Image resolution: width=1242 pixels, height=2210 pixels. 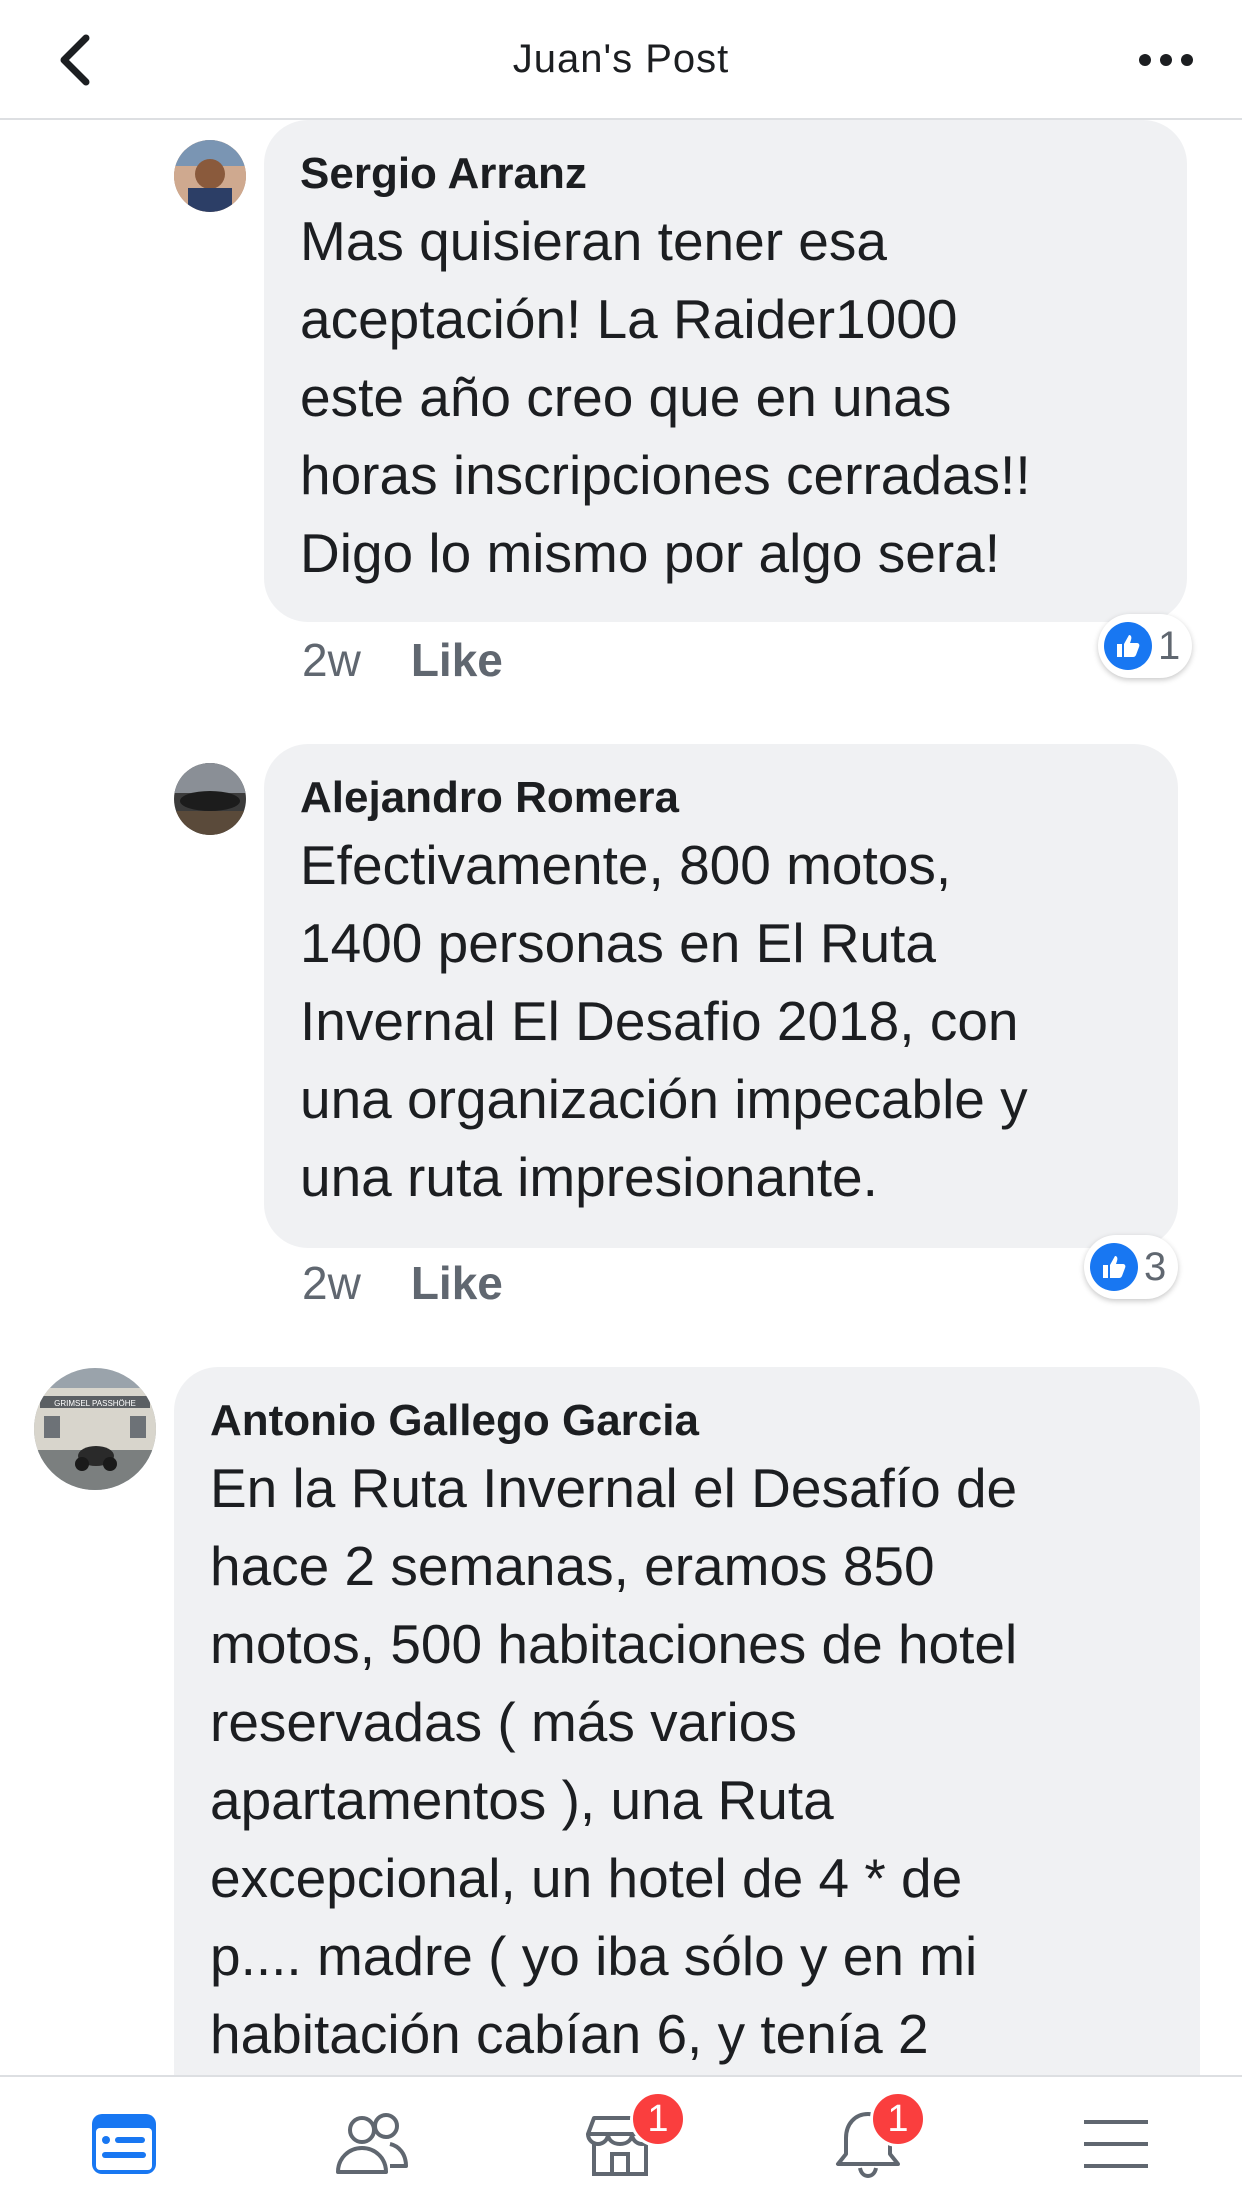 I want to click on more-horizontal-icon, so click(x=1166, y=60).